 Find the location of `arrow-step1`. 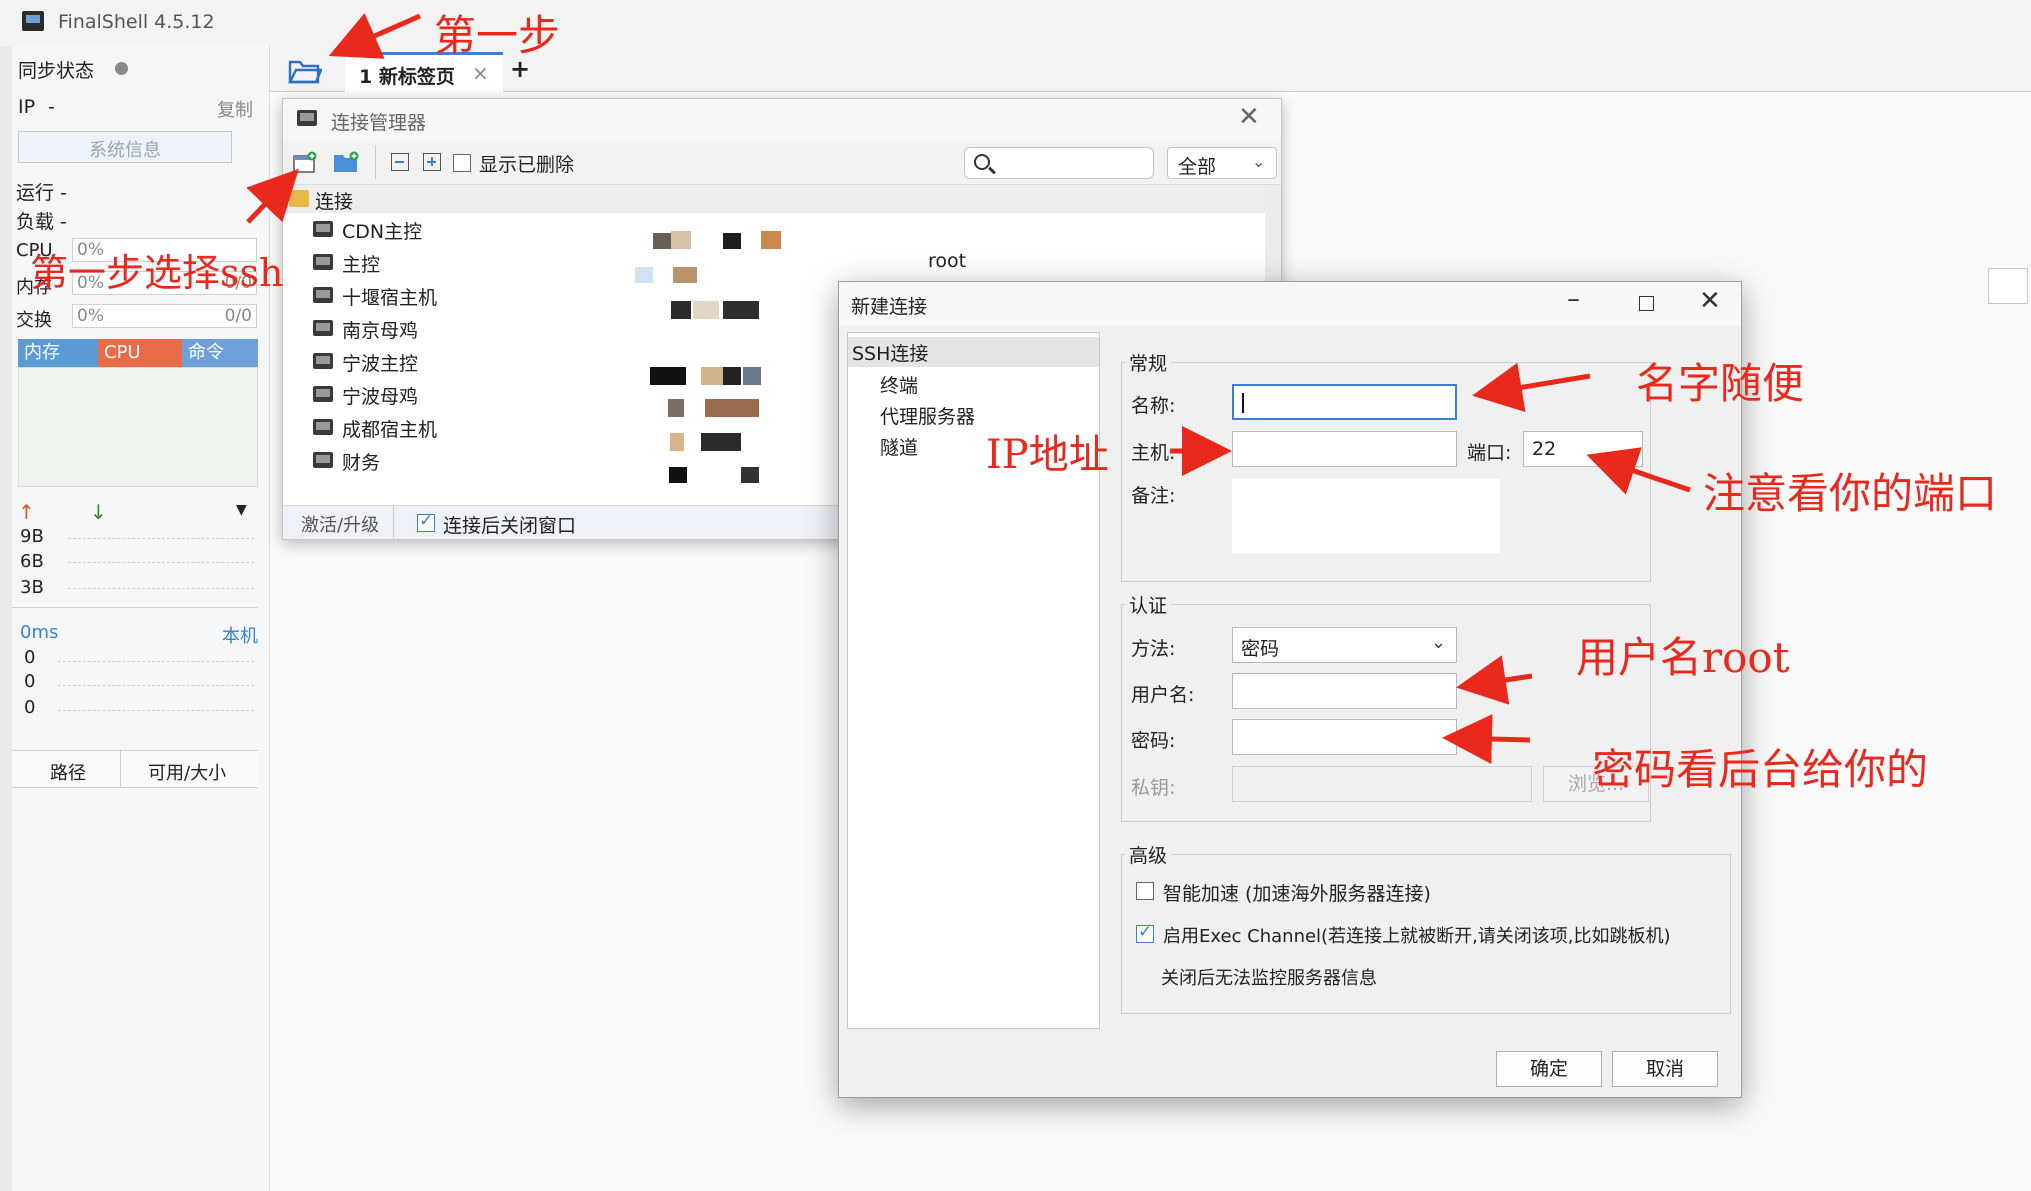

arrow-step1 is located at coordinates (375, 36).